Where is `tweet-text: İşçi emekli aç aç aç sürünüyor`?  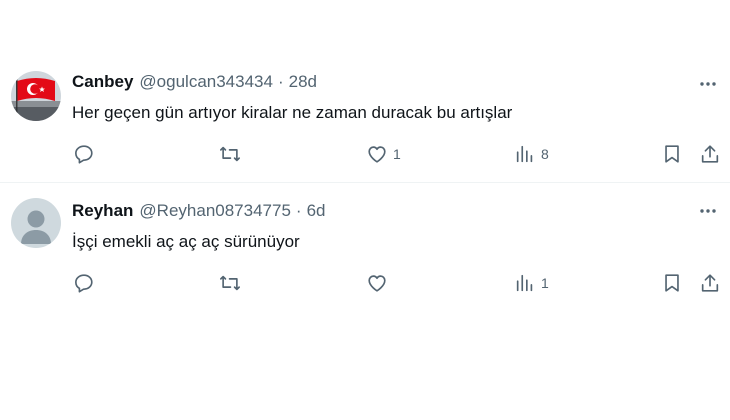 tweet-text: İşçi emekli aç aç aç sürünüyor is located at coordinates (186, 241).